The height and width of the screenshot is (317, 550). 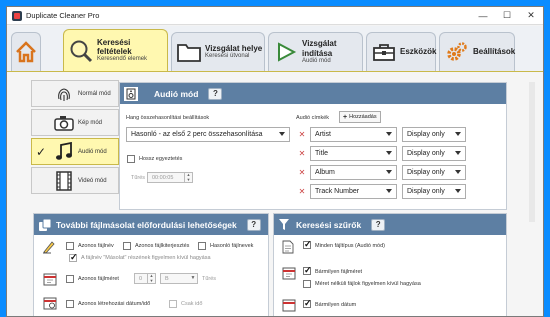 I want to click on tag-artist-display-dropdown: Display only, so click(x=434, y=134).